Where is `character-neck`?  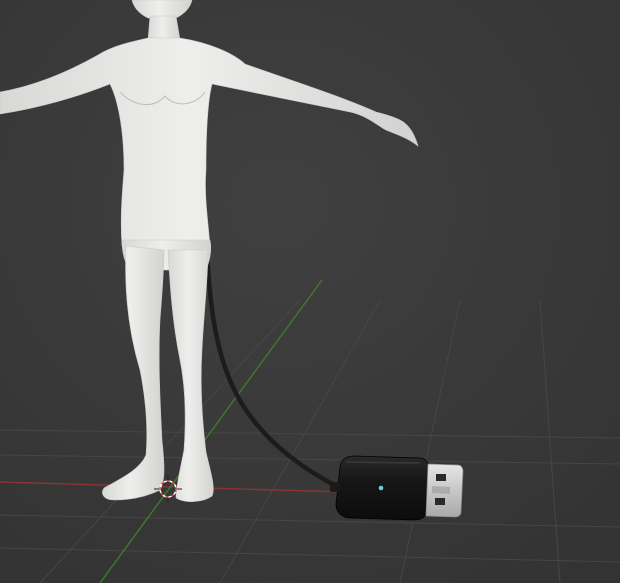 character-neck is located at coordinates (164, 28).